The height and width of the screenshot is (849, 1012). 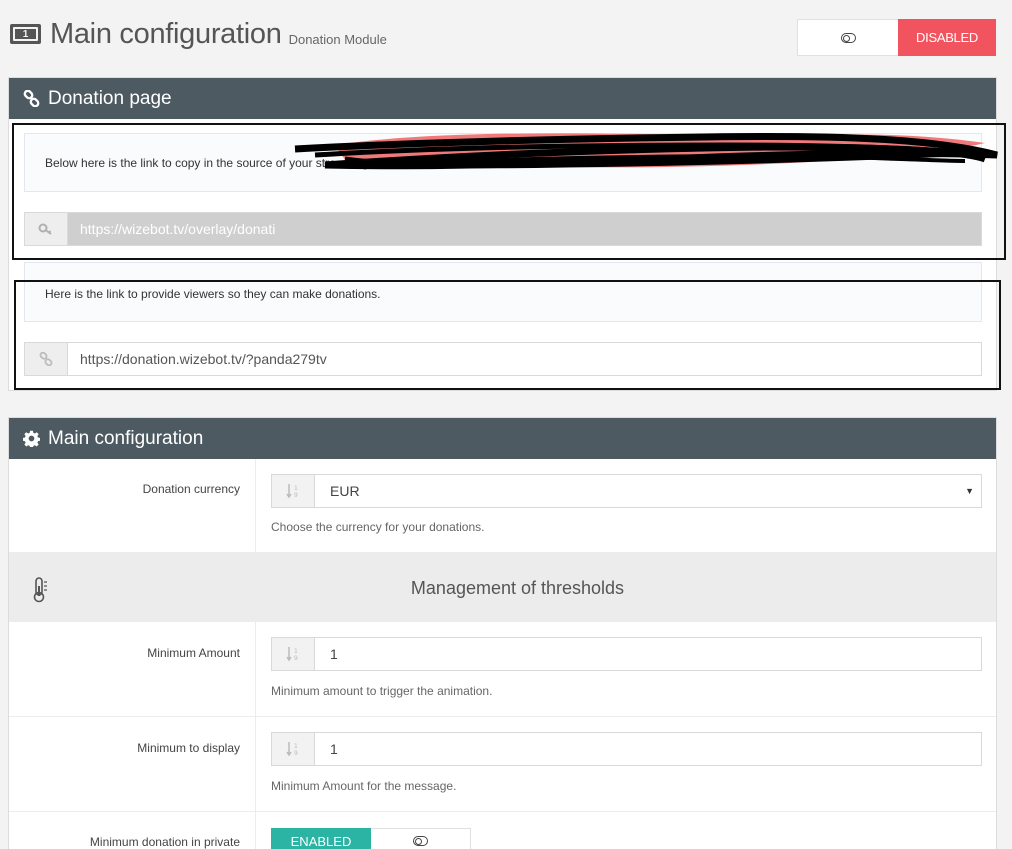 I want to click on panel-header: Main configuration, so click(x=502, y=438).